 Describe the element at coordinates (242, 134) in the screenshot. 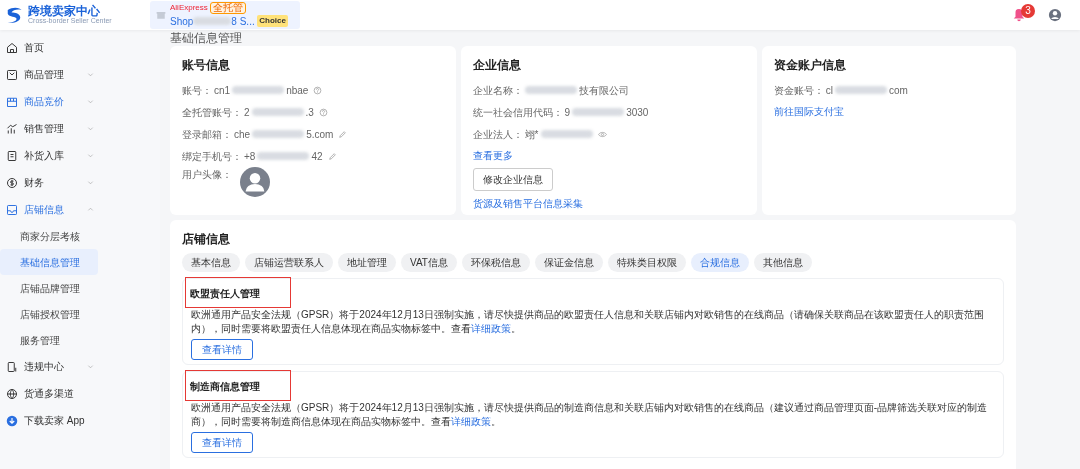

I see `field-value: che` at that location.